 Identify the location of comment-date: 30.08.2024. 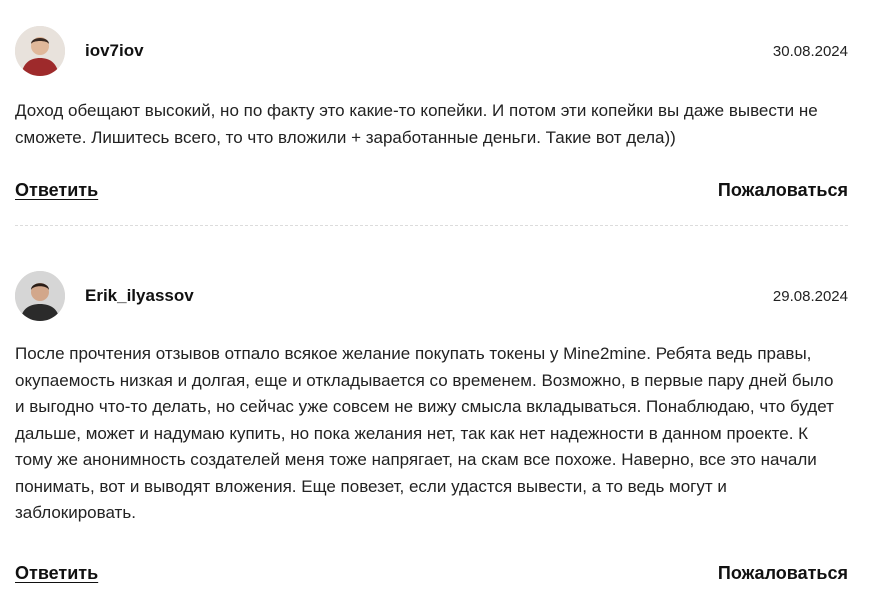
(810, 51).